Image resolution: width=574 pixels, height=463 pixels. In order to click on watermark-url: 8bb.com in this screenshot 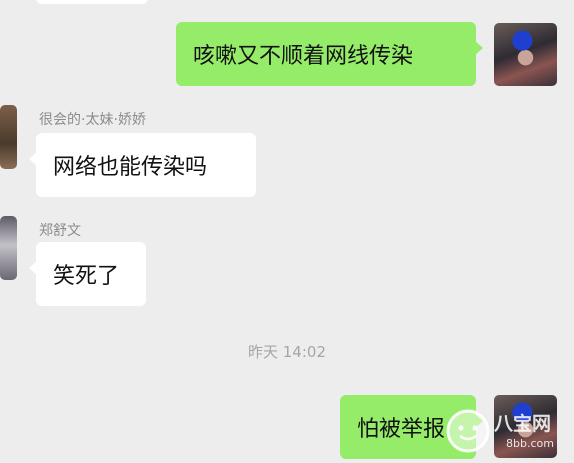, I will do `click(530, 443)`.